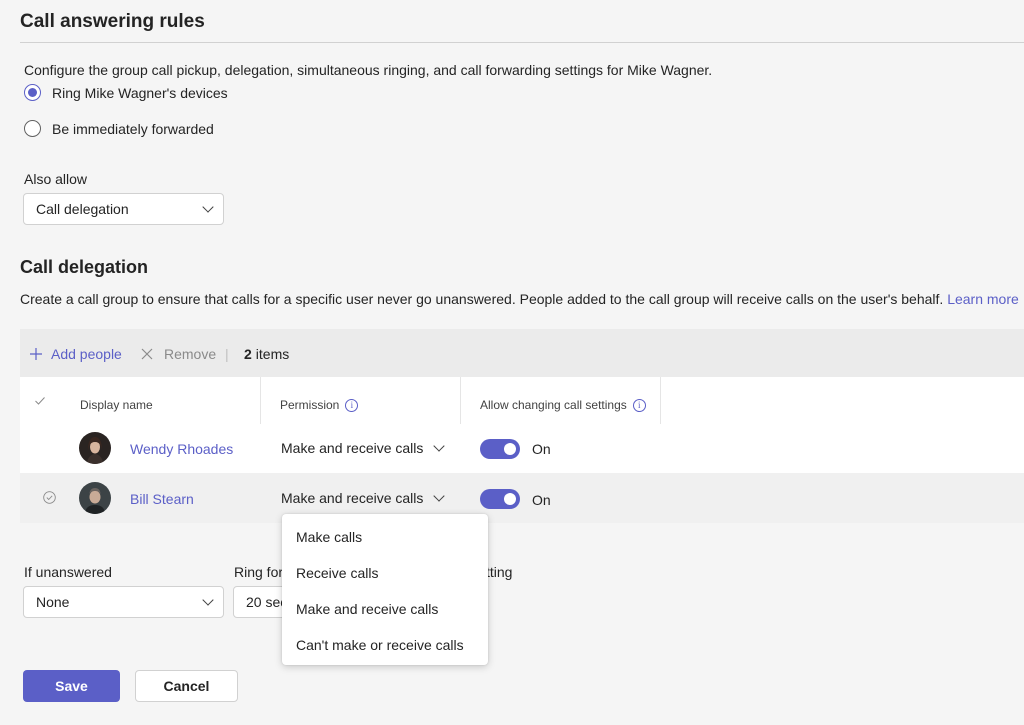 This screenshot has width=1024, height=725. Describe the element at coordinates (49, 497) in the screenshot. I see `row-select-checkmark-icon` at that location.